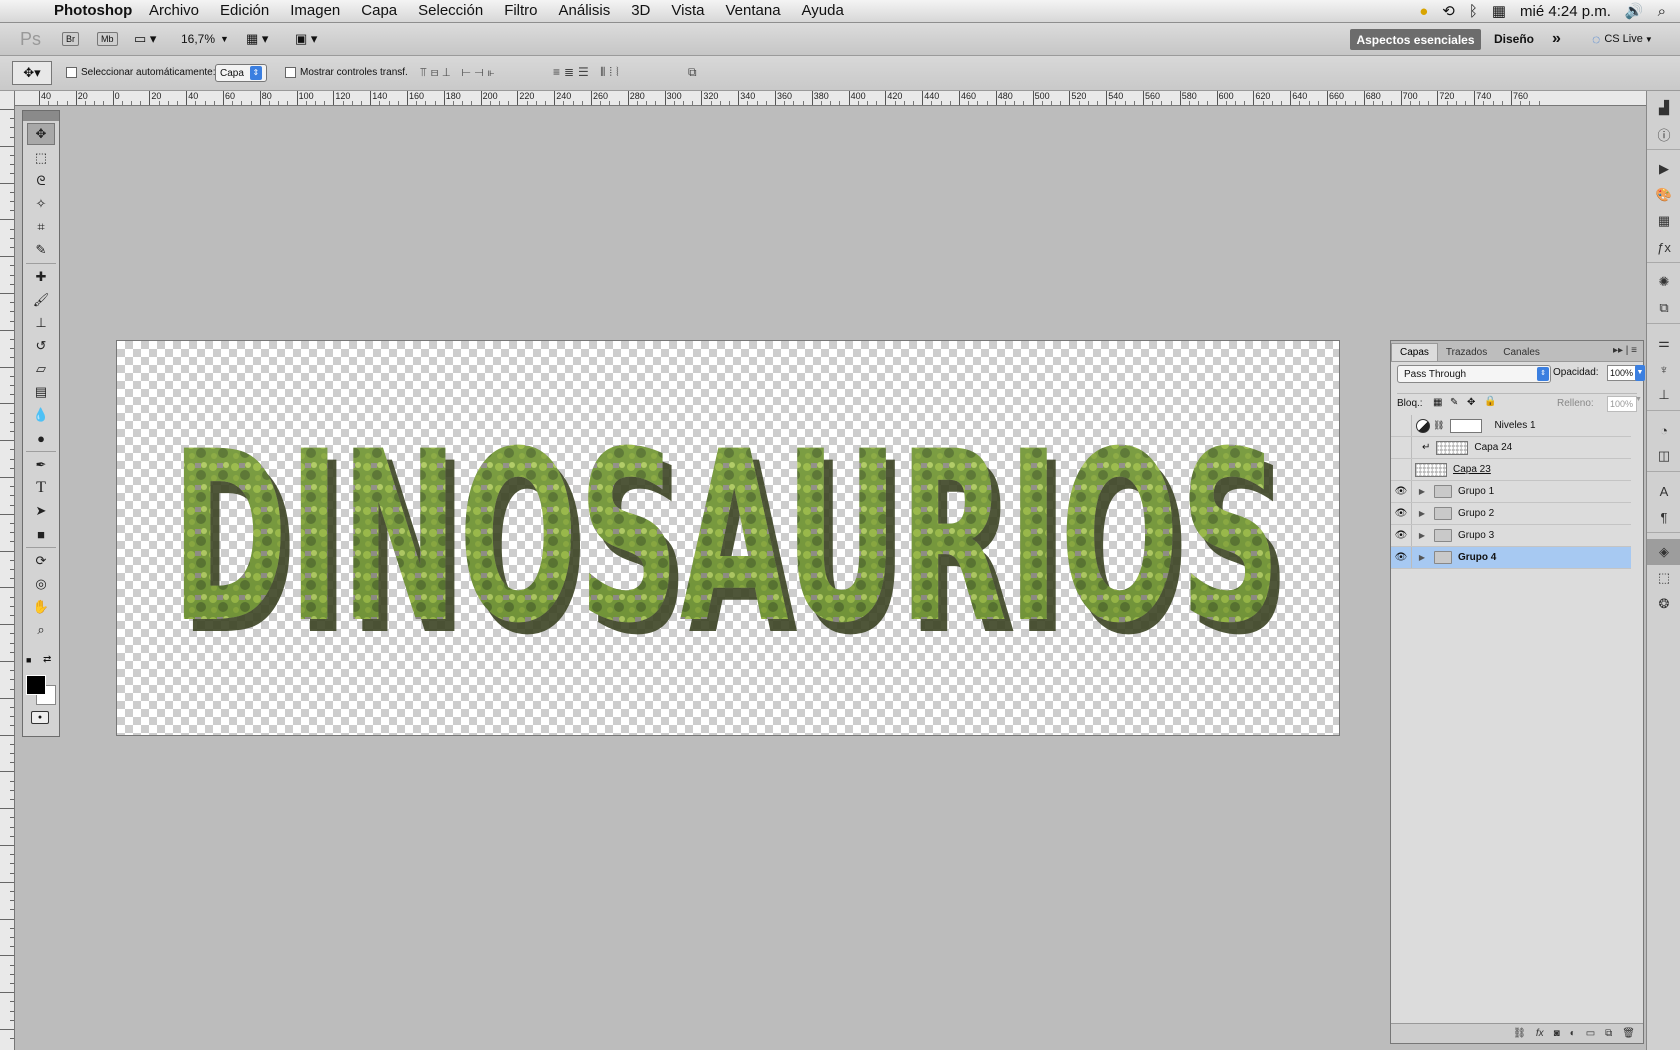  I want to click on character-icon: A, so click(1663, 491).